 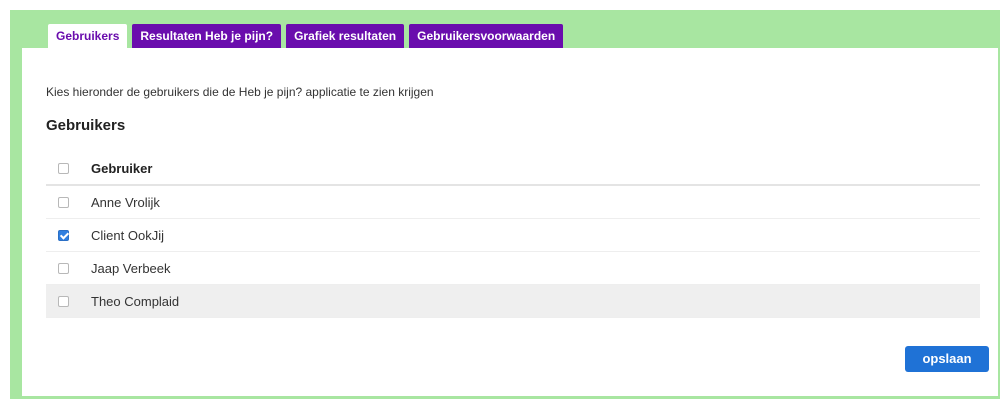 I want to click on user-name: Anne Vrolijk, so click(x=125, y=202).